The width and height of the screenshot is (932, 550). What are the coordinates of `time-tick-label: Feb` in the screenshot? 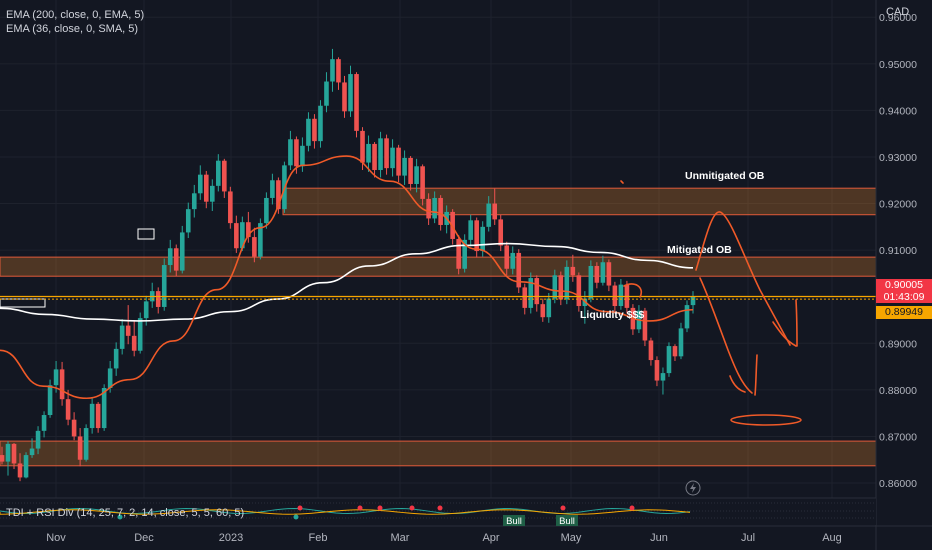 It's located at (318, 538).